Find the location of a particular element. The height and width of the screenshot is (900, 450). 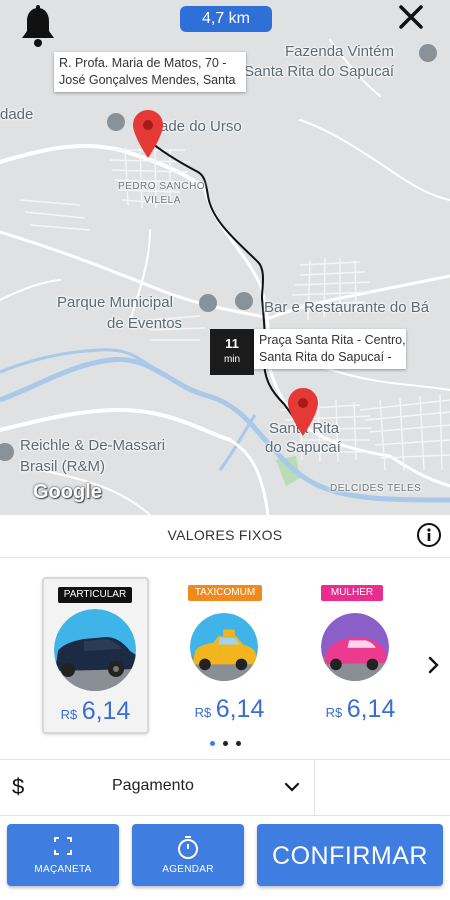

confirmar-label: CONFIRMAR is located at coordinates (350, 856).